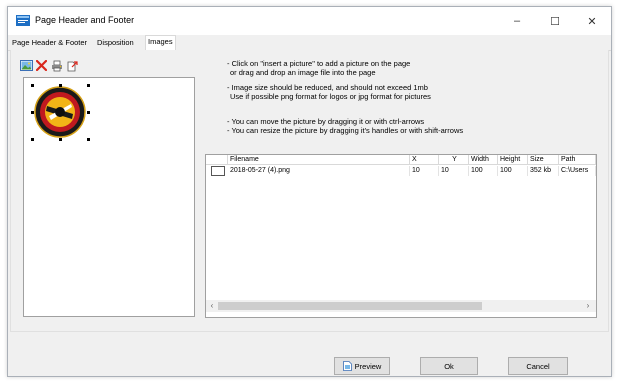 This screenshot has width=619, height=381. What do you see at coordinates (60, 112) in the screenshot?
I see `club-logo-image` at bounding box center [60, 112].